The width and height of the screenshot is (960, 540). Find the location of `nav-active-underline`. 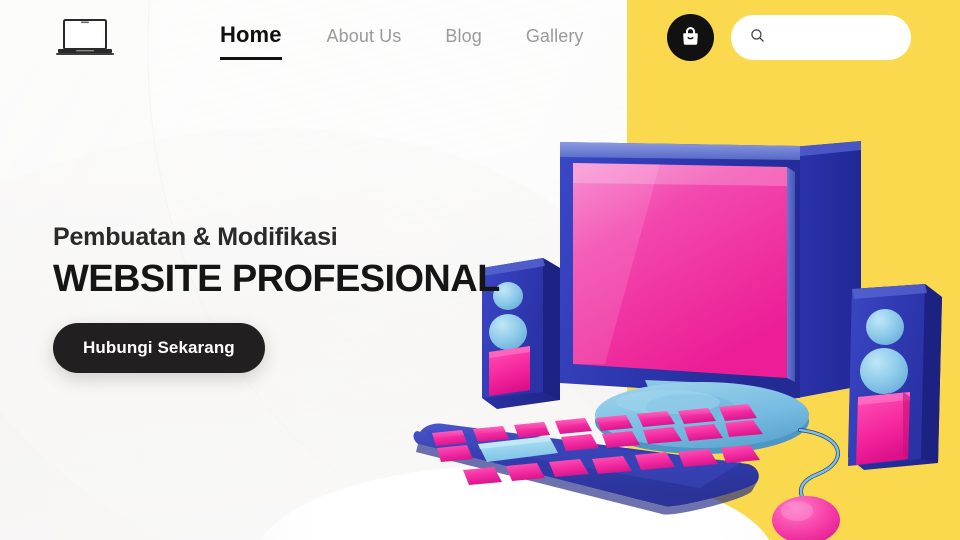

nav-active-underline is located at coordinates (251, 58).